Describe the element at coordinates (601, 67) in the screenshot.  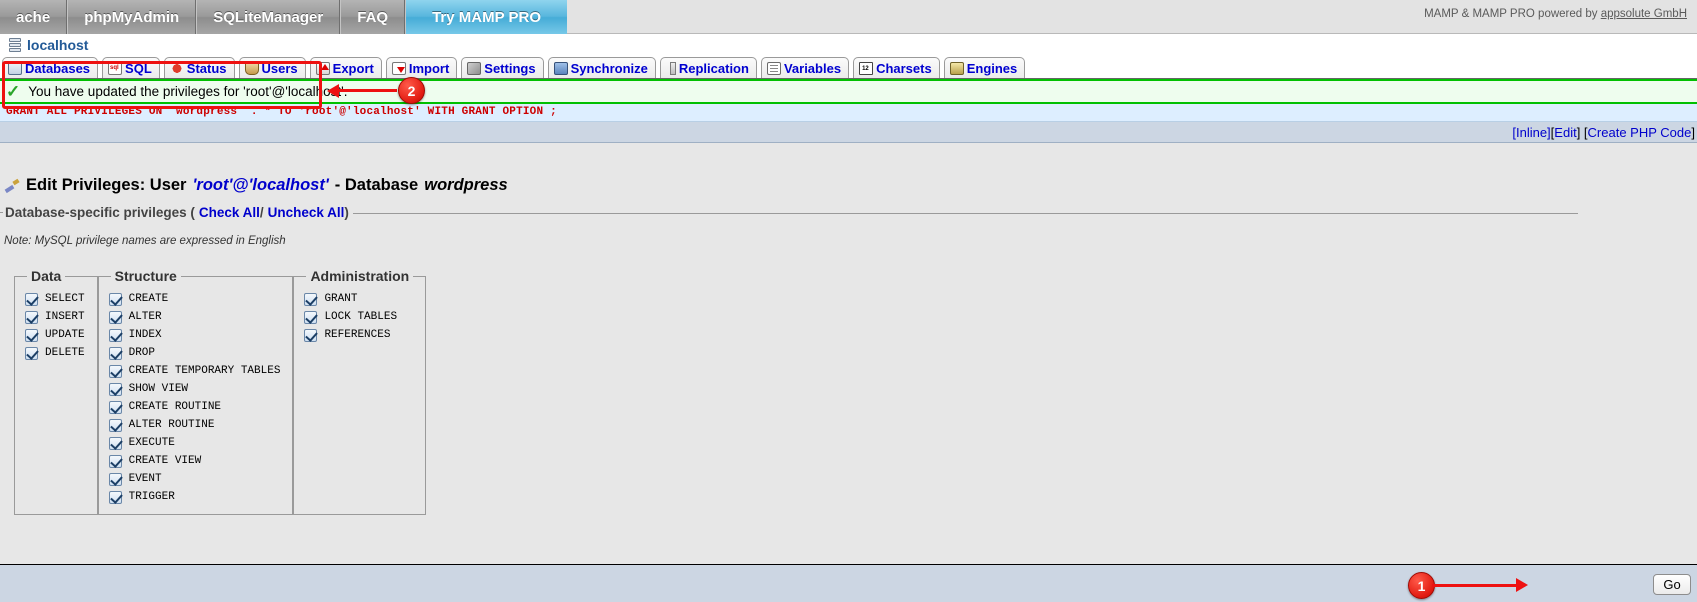
I see `nav-tab-synchronize: Synchronize` at that location.